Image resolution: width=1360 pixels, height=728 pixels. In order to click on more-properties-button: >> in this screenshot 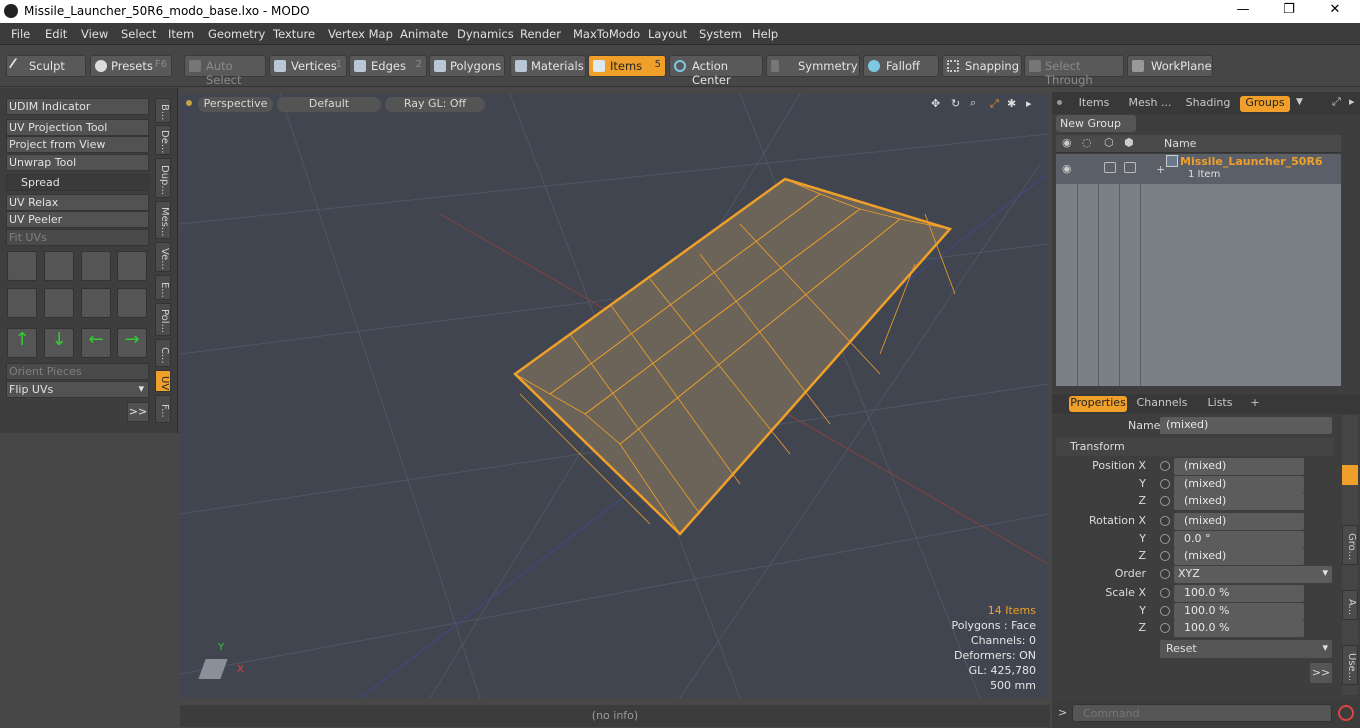, I will do `click(1321, 673)`.